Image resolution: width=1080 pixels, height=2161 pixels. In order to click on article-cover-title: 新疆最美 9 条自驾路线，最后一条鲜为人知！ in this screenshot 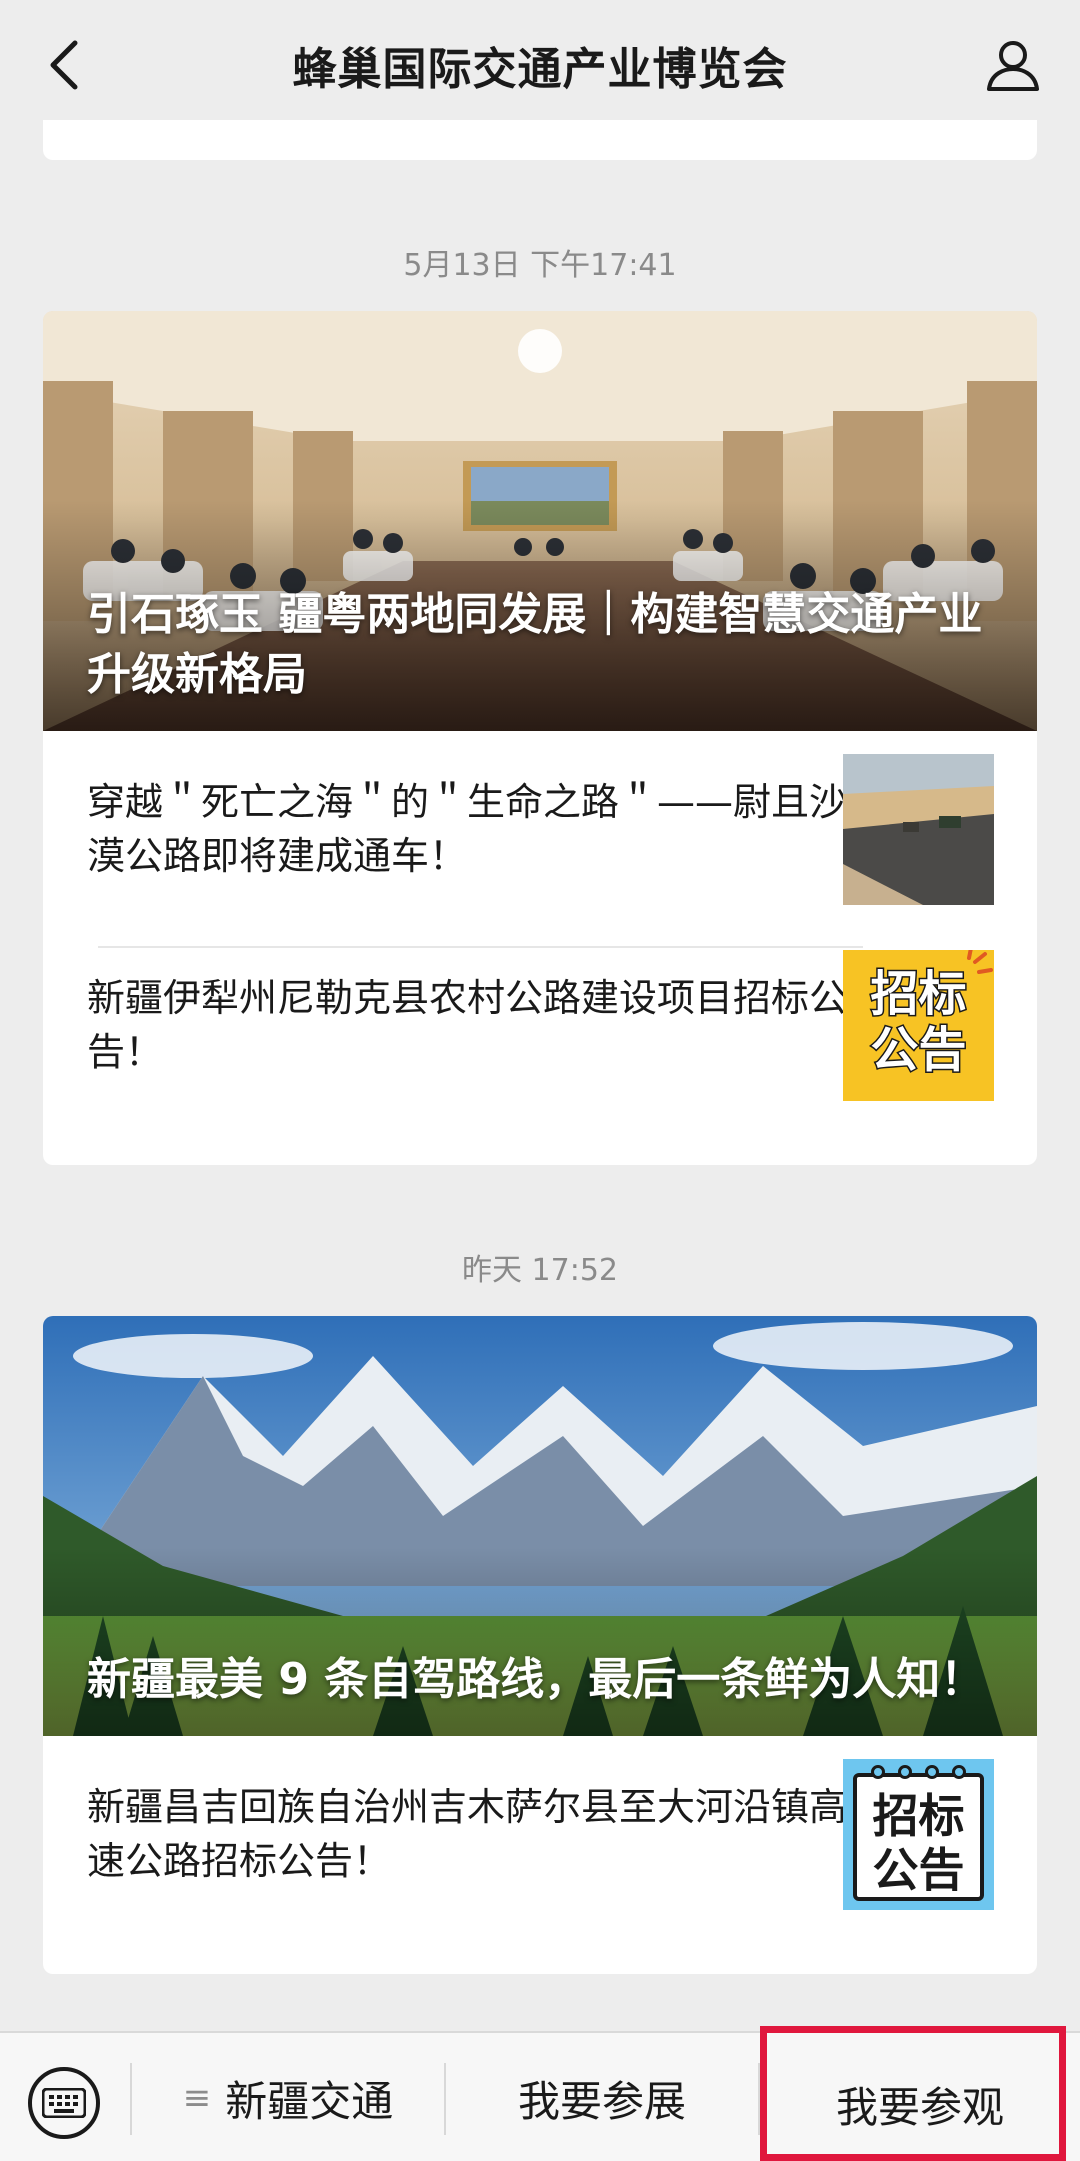, I will do `click(536, 1679)`.